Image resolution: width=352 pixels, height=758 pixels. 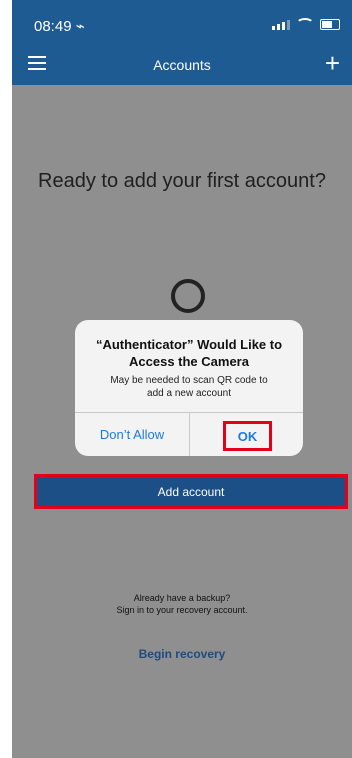 What do you see at coordinates (330, 24) in the screenshot?
I see `battery-icon` at bounding box center [330, 24].